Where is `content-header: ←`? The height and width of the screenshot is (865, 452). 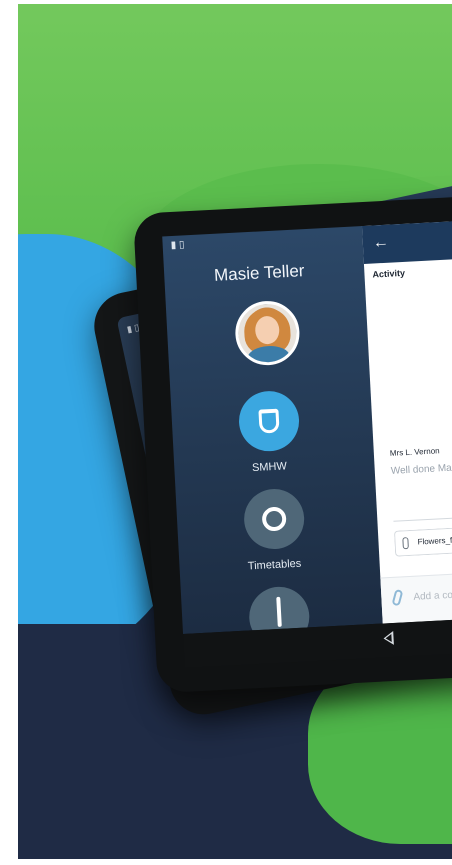 content-header: ← is located at coordinates (406, 240).